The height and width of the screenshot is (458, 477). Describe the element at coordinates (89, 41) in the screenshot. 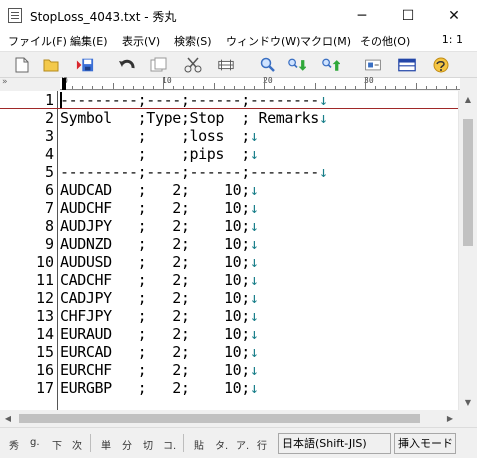

I see `menu-edit: 編集(E)` at that location.